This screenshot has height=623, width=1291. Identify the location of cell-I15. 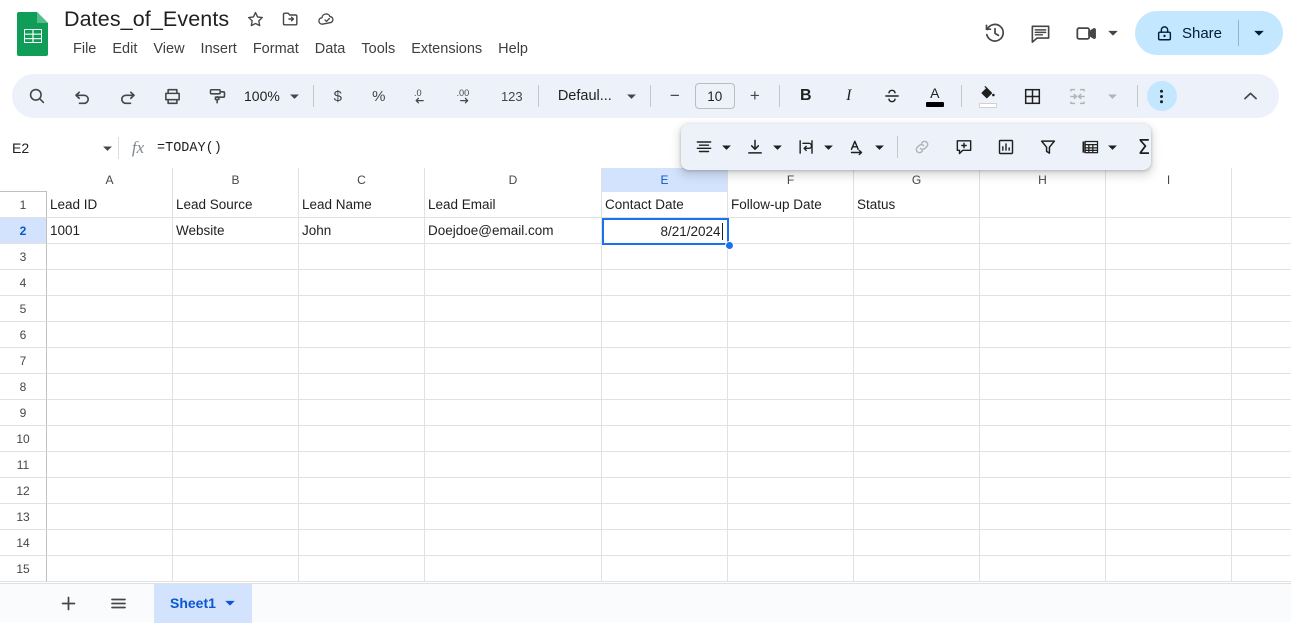
(1169, 569).